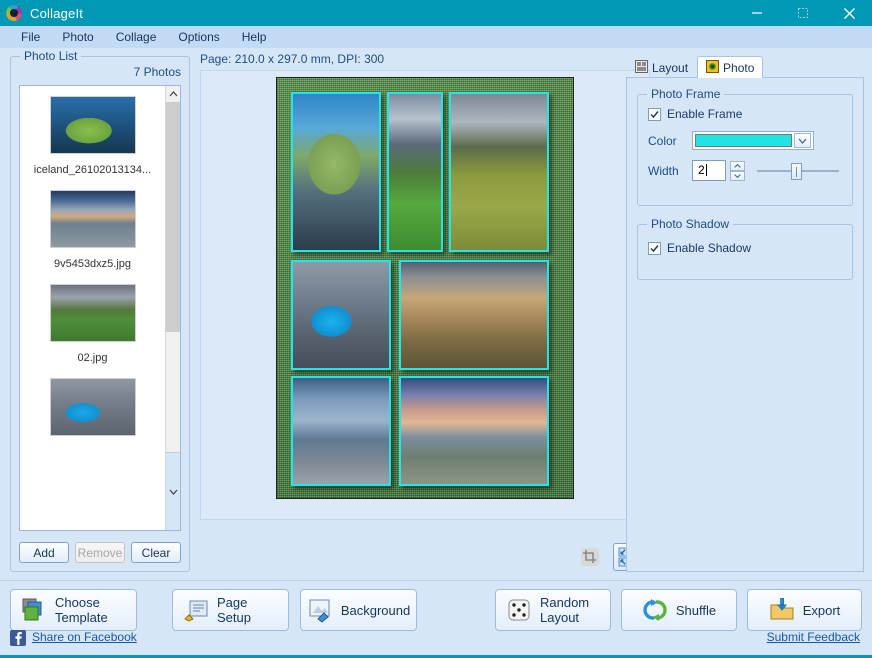 This screenshot has width=872, height=658. What do you see at coordinates (709, 170) in the screenshot?
I see `frame-width-input: 2` at bounding box center [709, 170].